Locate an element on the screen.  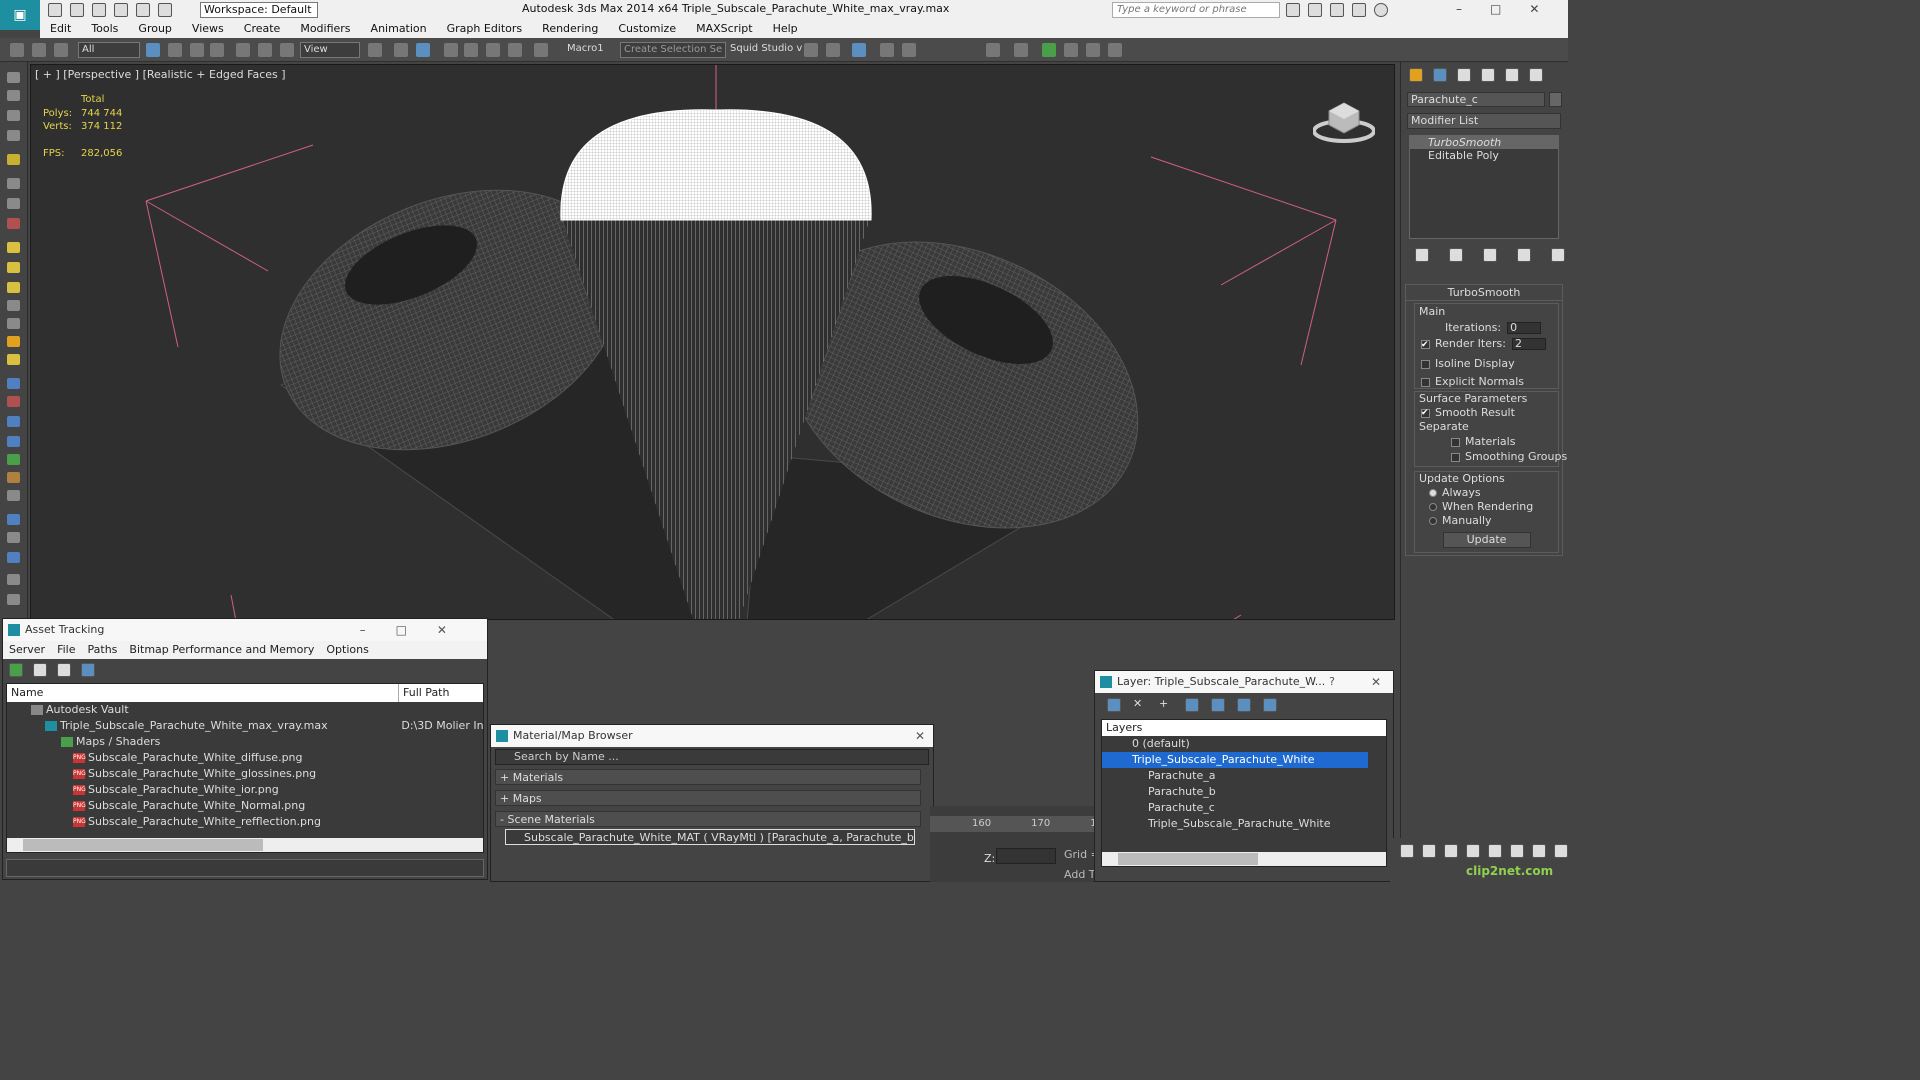
layer-object-parachute-c: Parachute_c is located at coordinates (1244, 808).